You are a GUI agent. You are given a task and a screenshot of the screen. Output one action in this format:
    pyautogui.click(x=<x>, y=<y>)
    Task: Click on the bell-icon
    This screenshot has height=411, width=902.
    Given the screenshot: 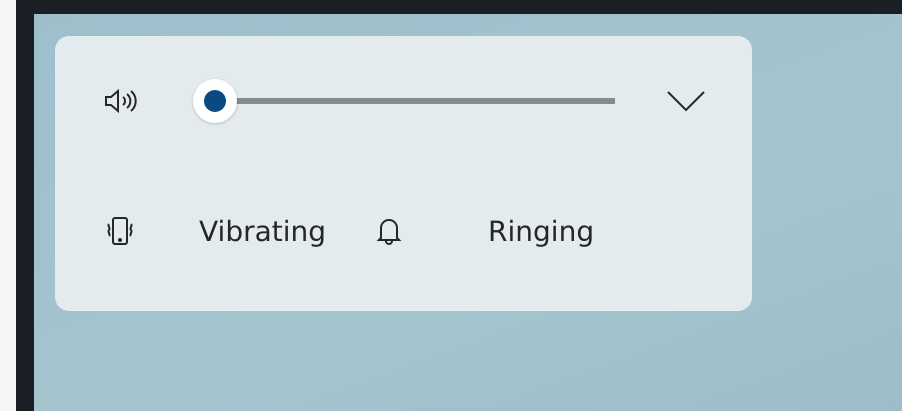 What is the action you would take?
    pyautogui.click(x=389, y=231)
    